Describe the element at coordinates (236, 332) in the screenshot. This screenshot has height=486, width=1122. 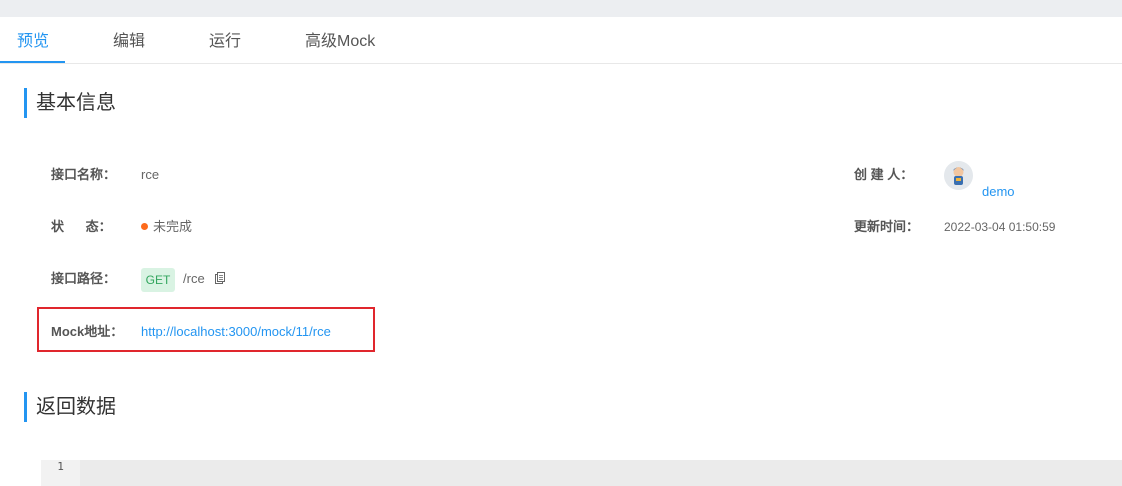
I see `mock-address-link: http://localhost:3000/mock/11/rce` at that location.